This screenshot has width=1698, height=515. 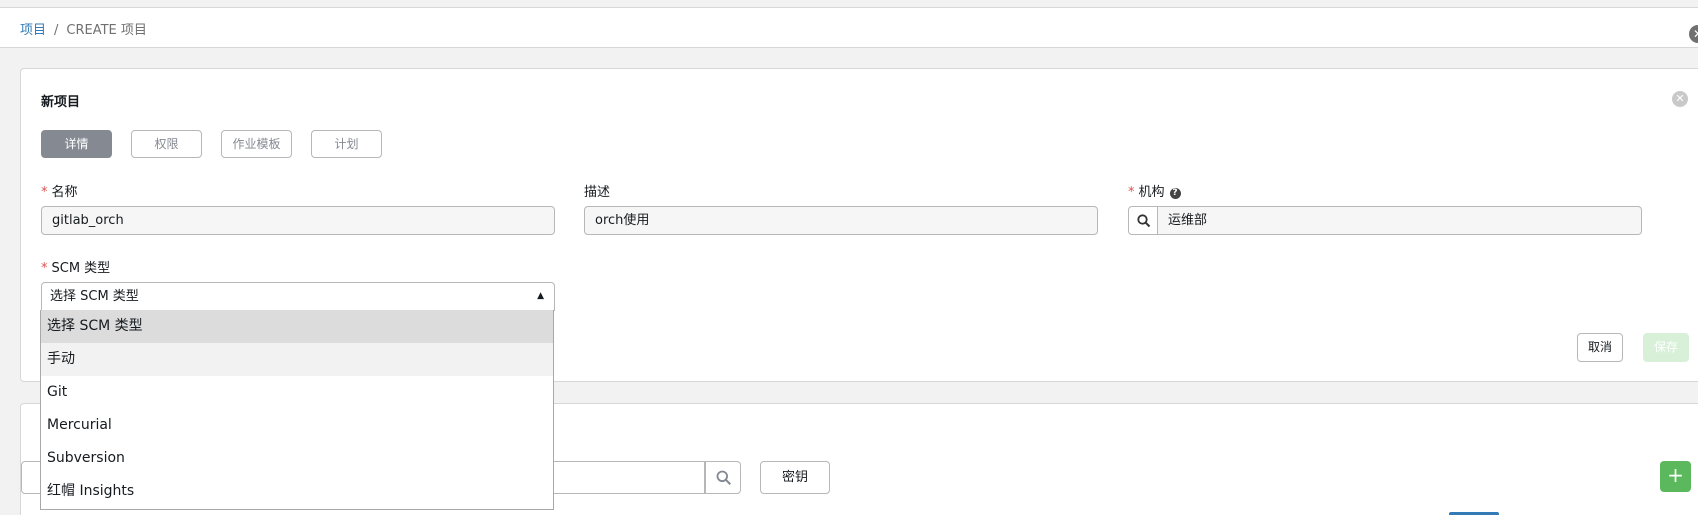 I want to click on breadcrumb-current: CREATE 项目, so click(x=106, y=30).